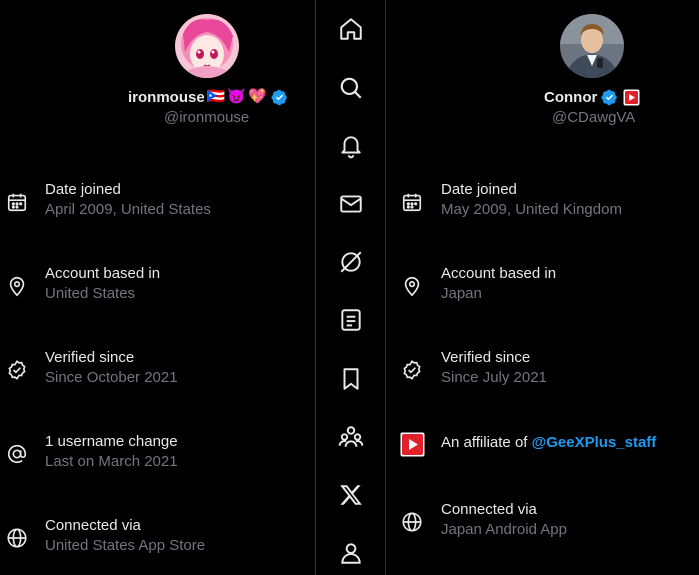 The height and width of the screenshot is (575, 699). What do you see at coordinates (351, 379) in the screenshot?
I see `bookmark-icon` at bounding box center [351, 379].